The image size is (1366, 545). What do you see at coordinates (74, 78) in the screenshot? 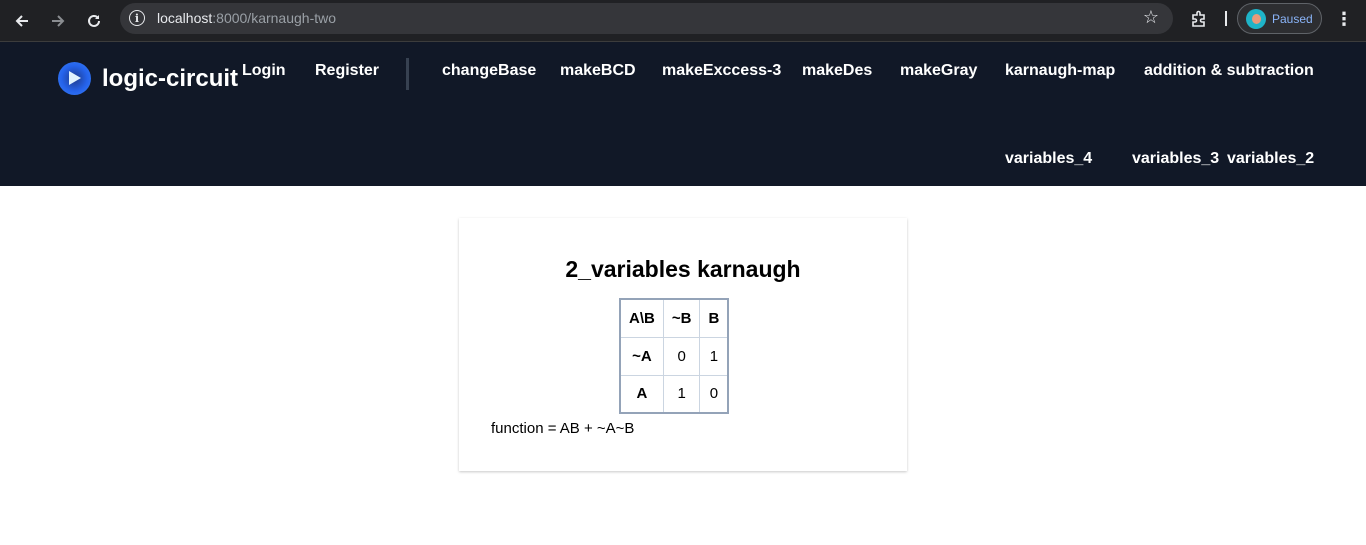
I see `logo-icon` at bounding box center [74, 78].